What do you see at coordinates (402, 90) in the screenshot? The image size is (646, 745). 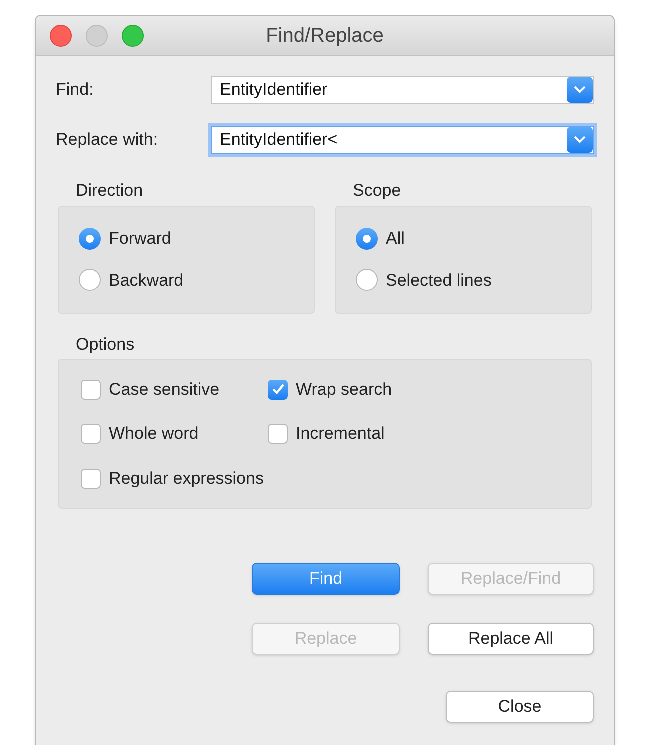 I see `combo-field: EntityIdentifier` at bounding box center [402, 90].